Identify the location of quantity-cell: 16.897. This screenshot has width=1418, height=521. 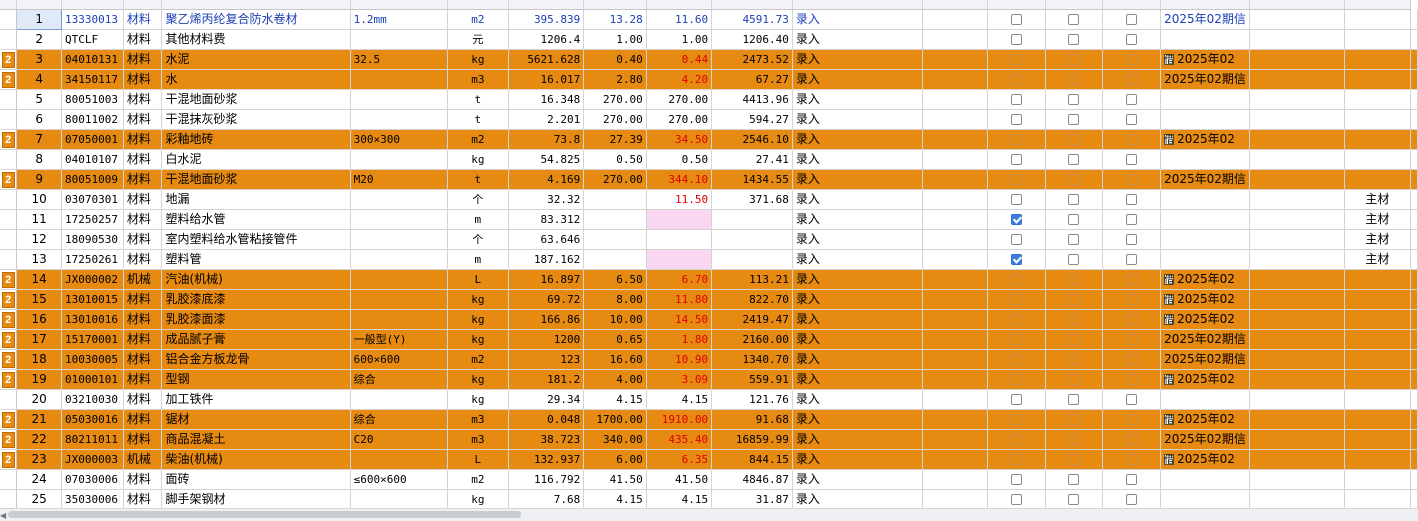
(546, 279).